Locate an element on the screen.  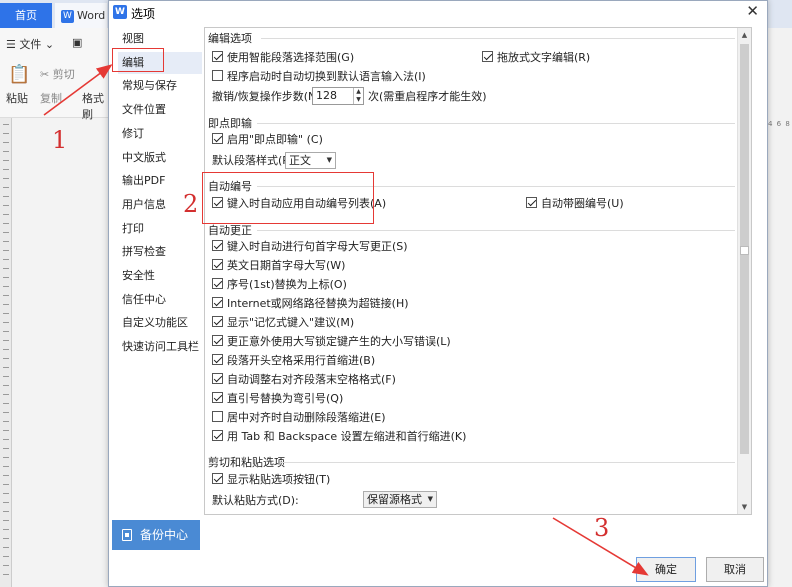
tab-home: 首页 is located at coordinates (26, 15).